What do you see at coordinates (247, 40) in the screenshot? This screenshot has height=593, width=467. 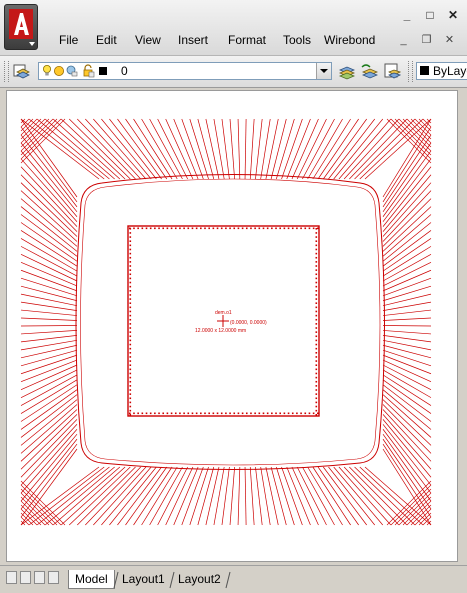 I see `menu-format: Format` at bounding box center [247, 40].